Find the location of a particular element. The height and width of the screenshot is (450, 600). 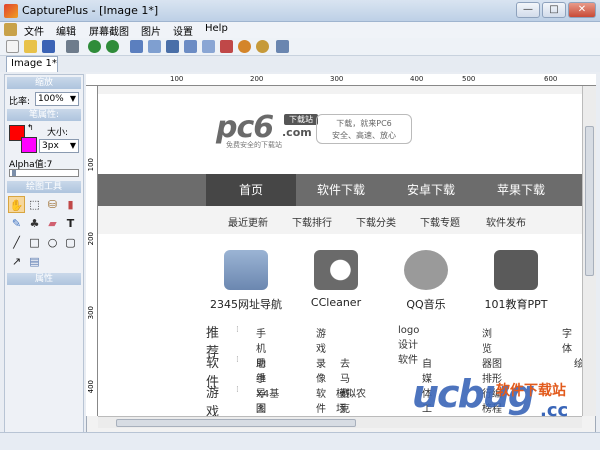

maximize-button: □ is located at coordinates (554, 10).